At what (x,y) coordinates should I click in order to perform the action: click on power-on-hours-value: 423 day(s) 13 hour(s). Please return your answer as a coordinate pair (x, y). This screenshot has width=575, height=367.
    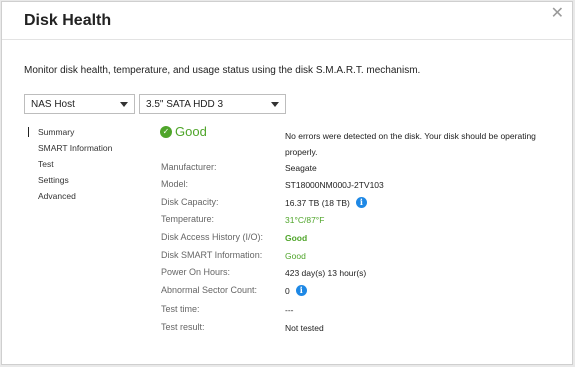
    Looking at the image, I should click on (325, 273).